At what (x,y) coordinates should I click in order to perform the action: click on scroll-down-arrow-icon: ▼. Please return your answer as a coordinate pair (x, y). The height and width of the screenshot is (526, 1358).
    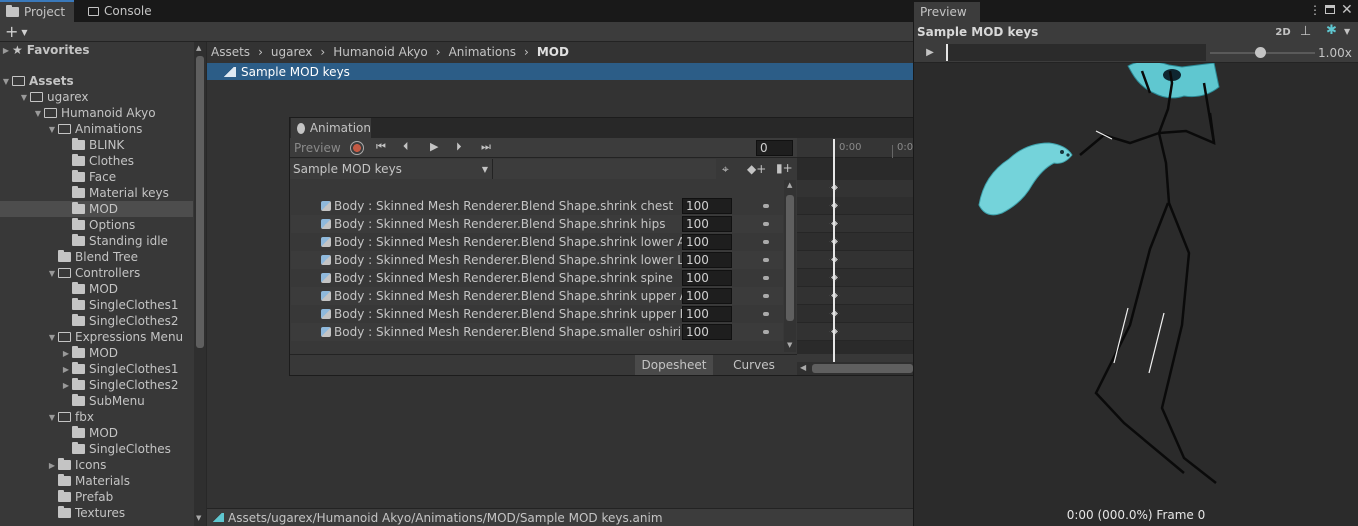
    Looking at the image, I should click on (789, 345).